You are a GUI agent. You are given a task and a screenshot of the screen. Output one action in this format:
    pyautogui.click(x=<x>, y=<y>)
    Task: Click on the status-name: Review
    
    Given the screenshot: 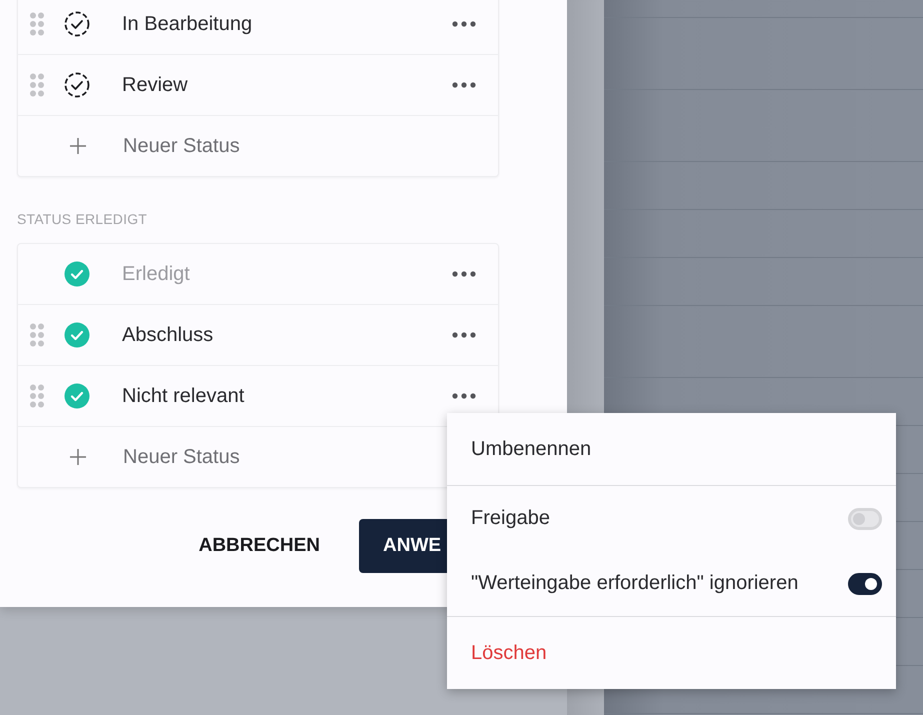 What is the action you would take?
    pyautogui.click(x=155, y=85)
    